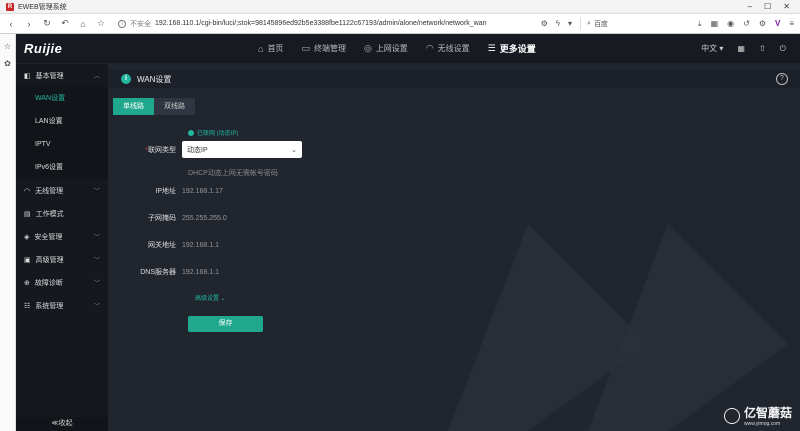 The height and width of the screenshot is (431, 800). I want to click on upgrade-icon: ⇧, so click(762, 48).